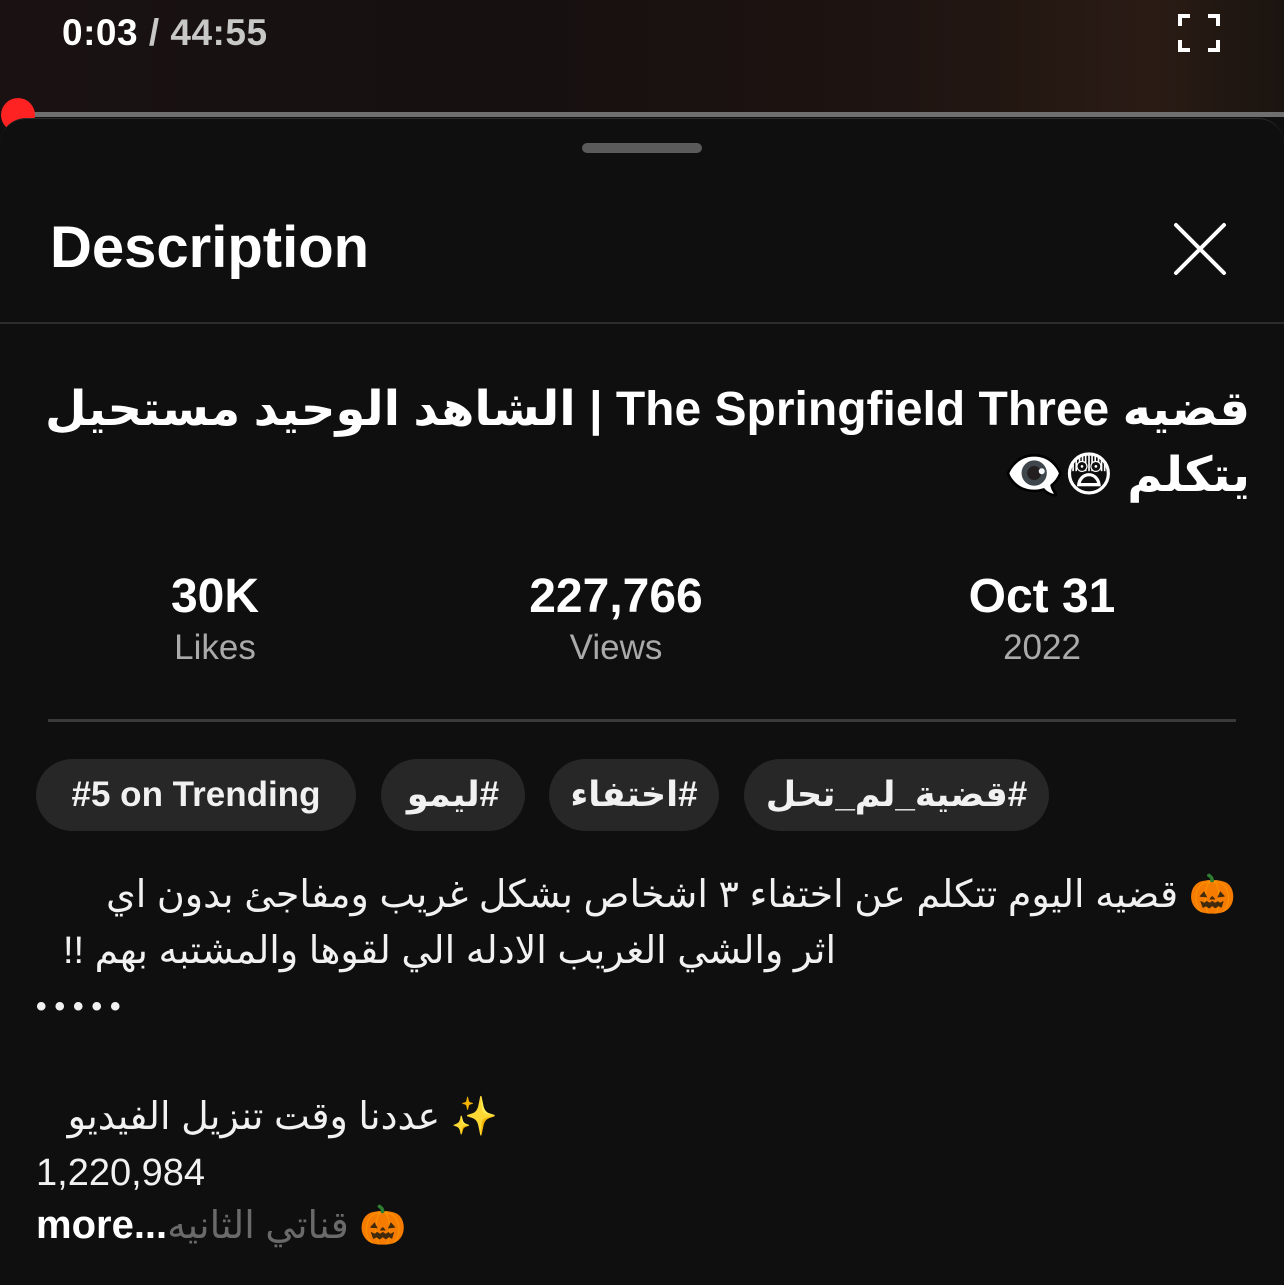 The width and height of the screenshot is (1284, 1285). I want to click on views-stat: 227,766 Views, so click(616, 620).